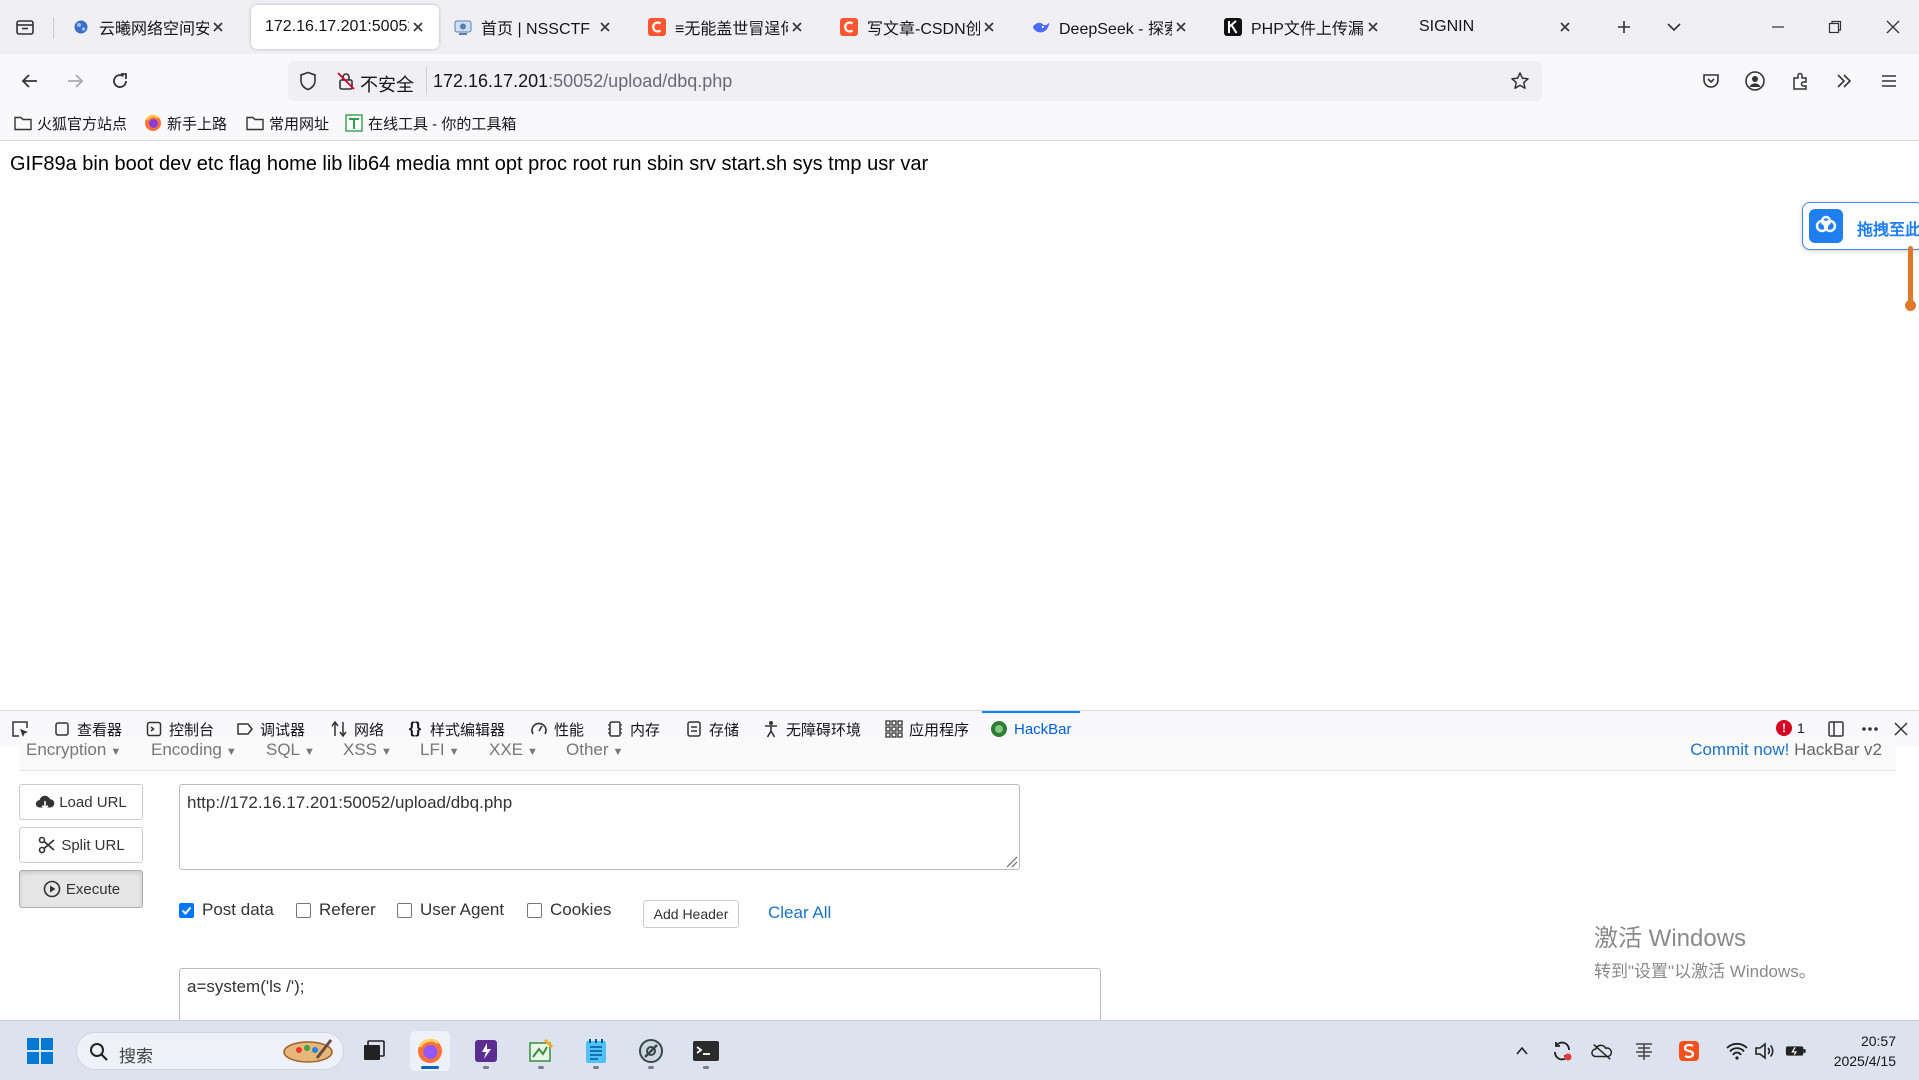 The height and width of the screenshot is (1080, 1919). What do you see at coordinates (73, 750) in the screenshot?
I see `menu-encryption: Encryption ▼` at bounding box center [73, 750].